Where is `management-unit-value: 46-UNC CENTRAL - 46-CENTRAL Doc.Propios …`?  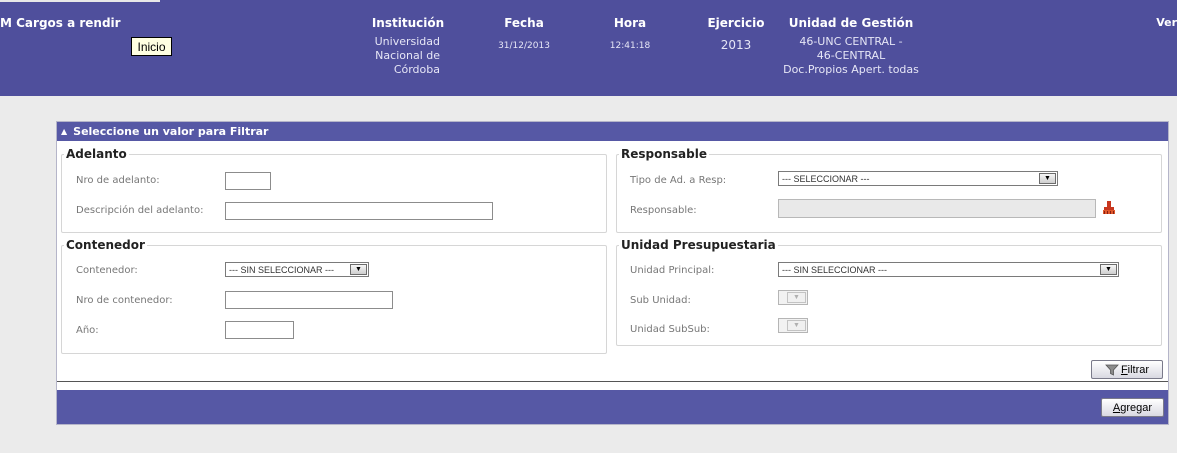
management-unit-value: 46-UNC CENTRAL - 46-CENTRAL Doc.Propios … is located at coordinates (851, 55).